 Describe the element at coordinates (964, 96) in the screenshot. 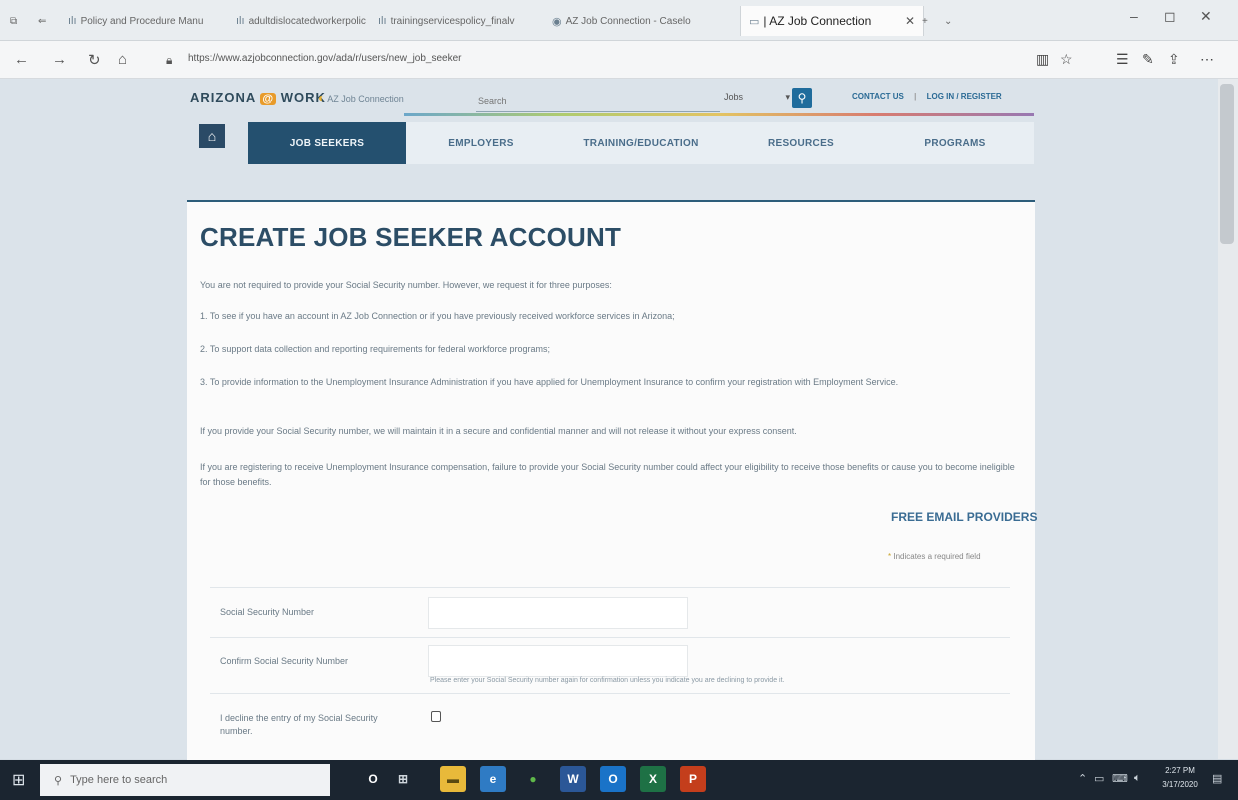

I see `login-register-link: LOG IN / REGISTER` at that location.